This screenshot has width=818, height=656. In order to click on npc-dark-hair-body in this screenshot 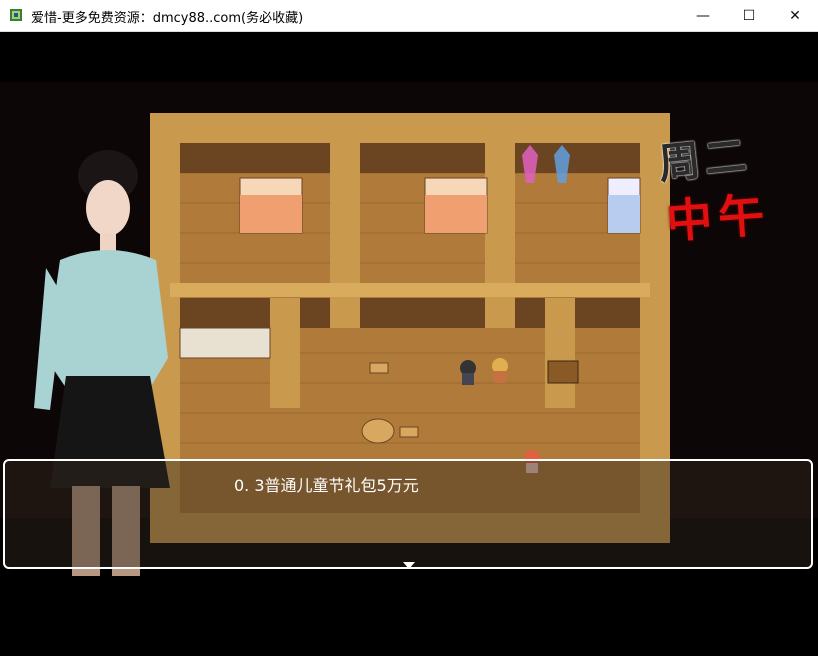, I will do `click(468, 379)`.